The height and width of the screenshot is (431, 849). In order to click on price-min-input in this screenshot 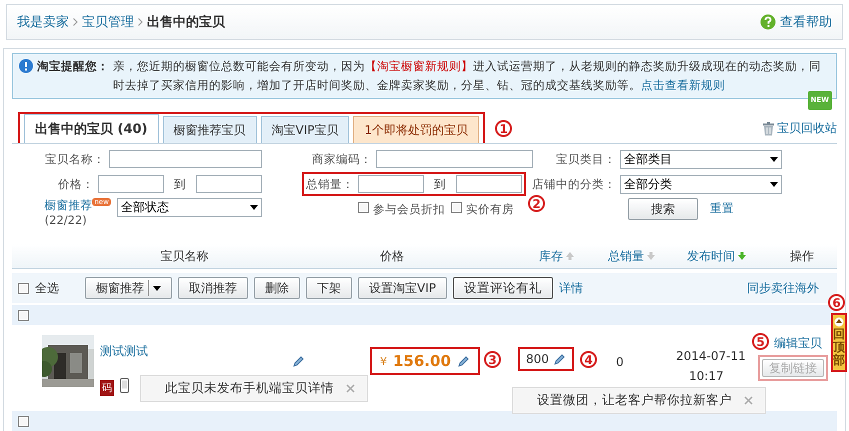, I will do `click(131, 184)`.